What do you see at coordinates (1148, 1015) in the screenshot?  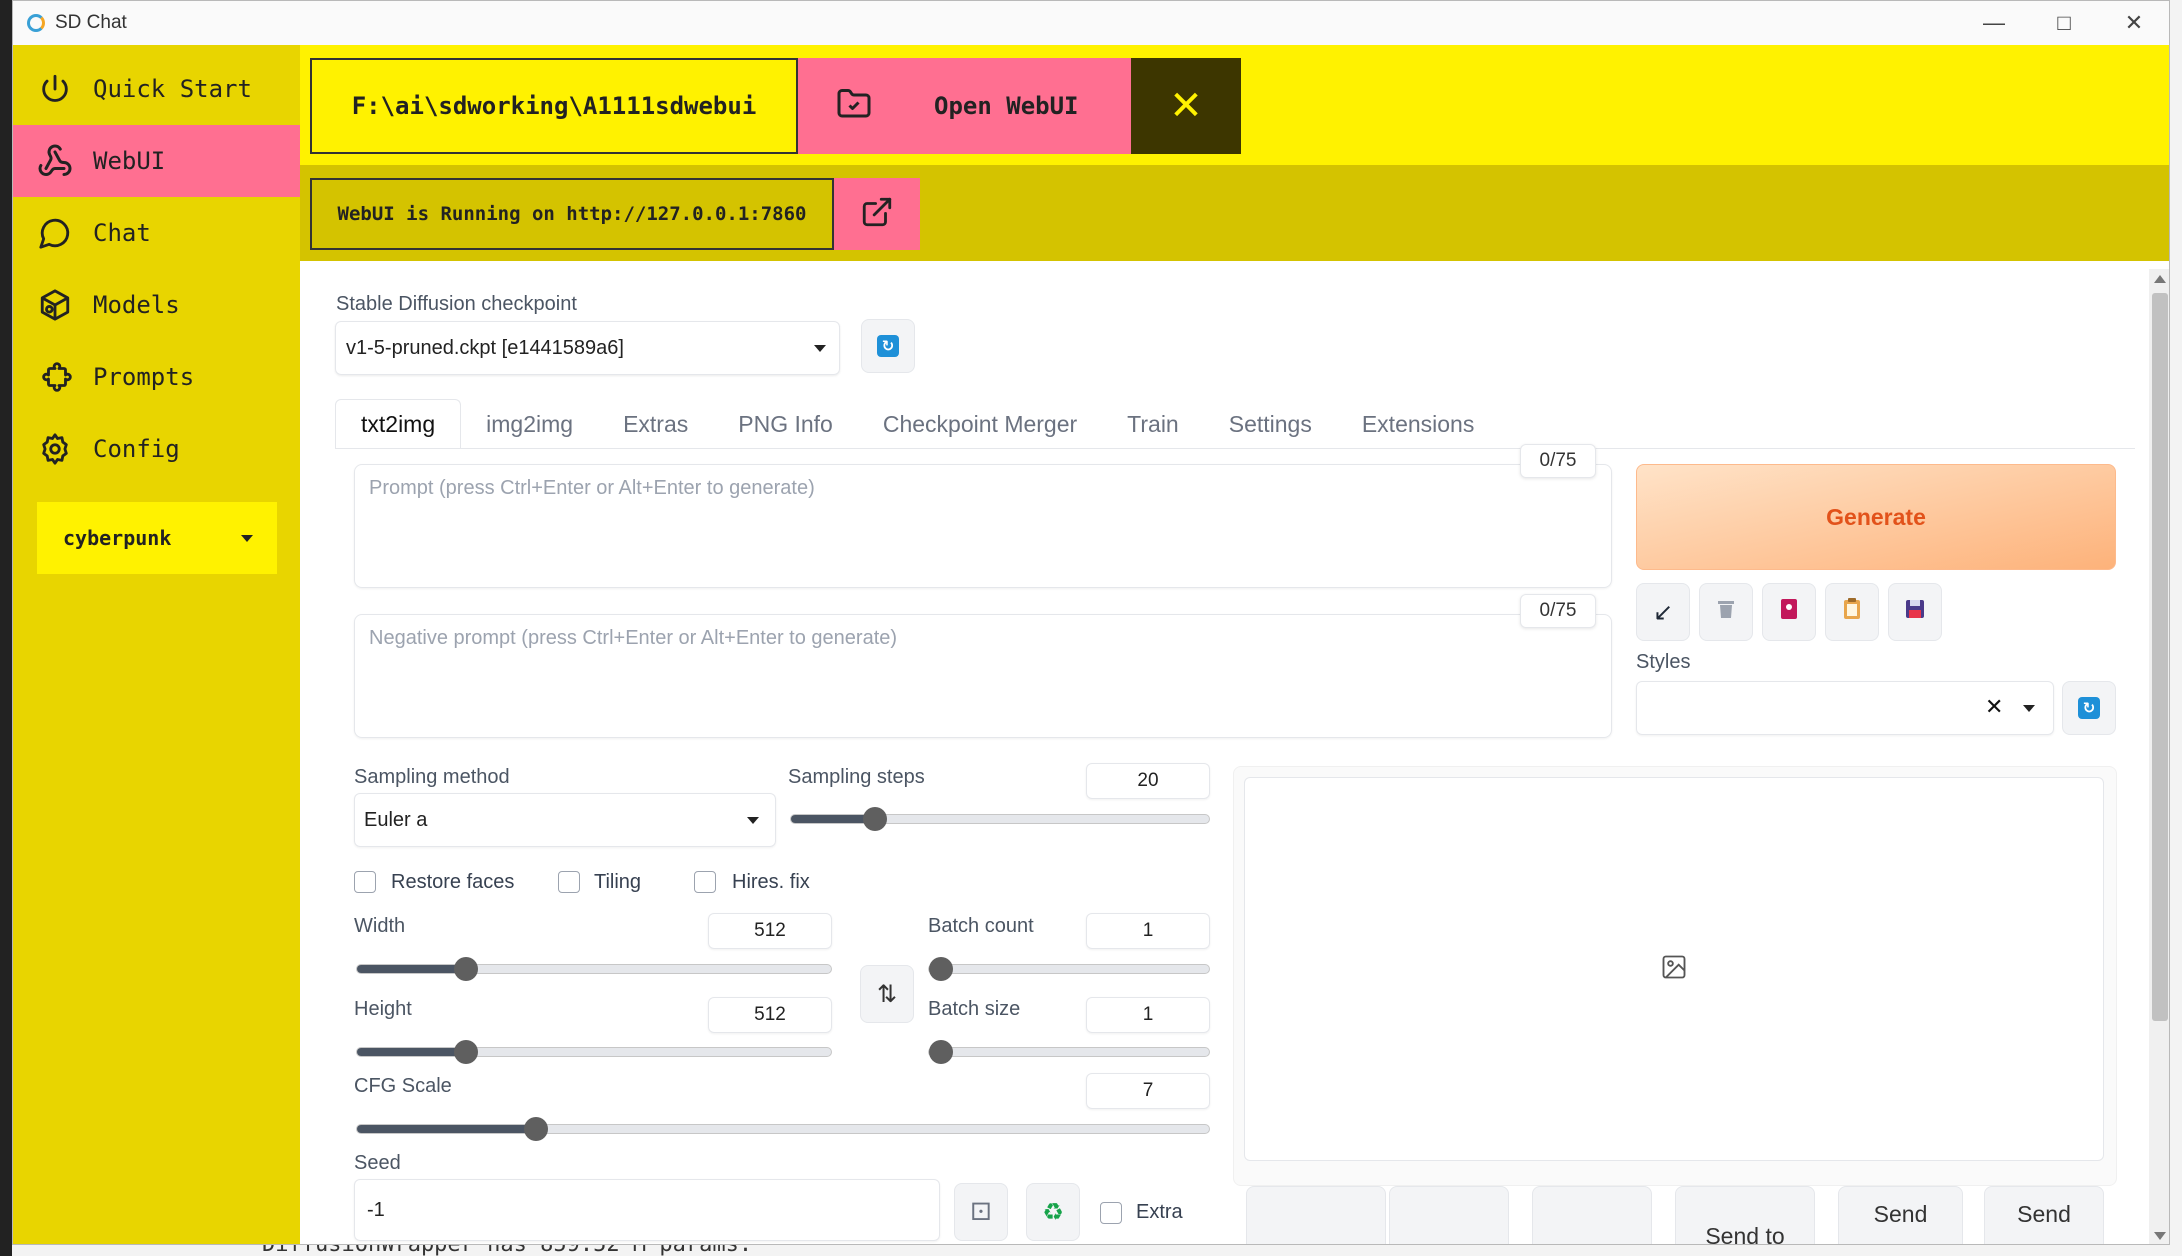 I see `batch-size-input: 1` at bounding box center [1148, 1015].